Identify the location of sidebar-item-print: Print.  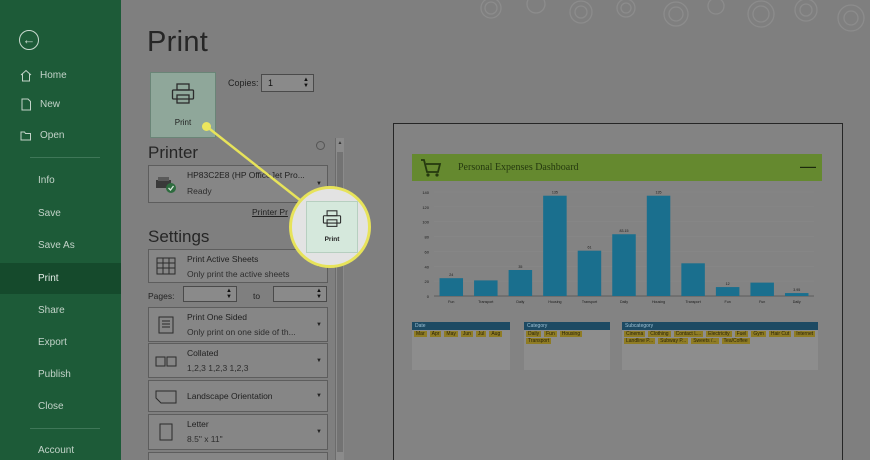
(60, 278).